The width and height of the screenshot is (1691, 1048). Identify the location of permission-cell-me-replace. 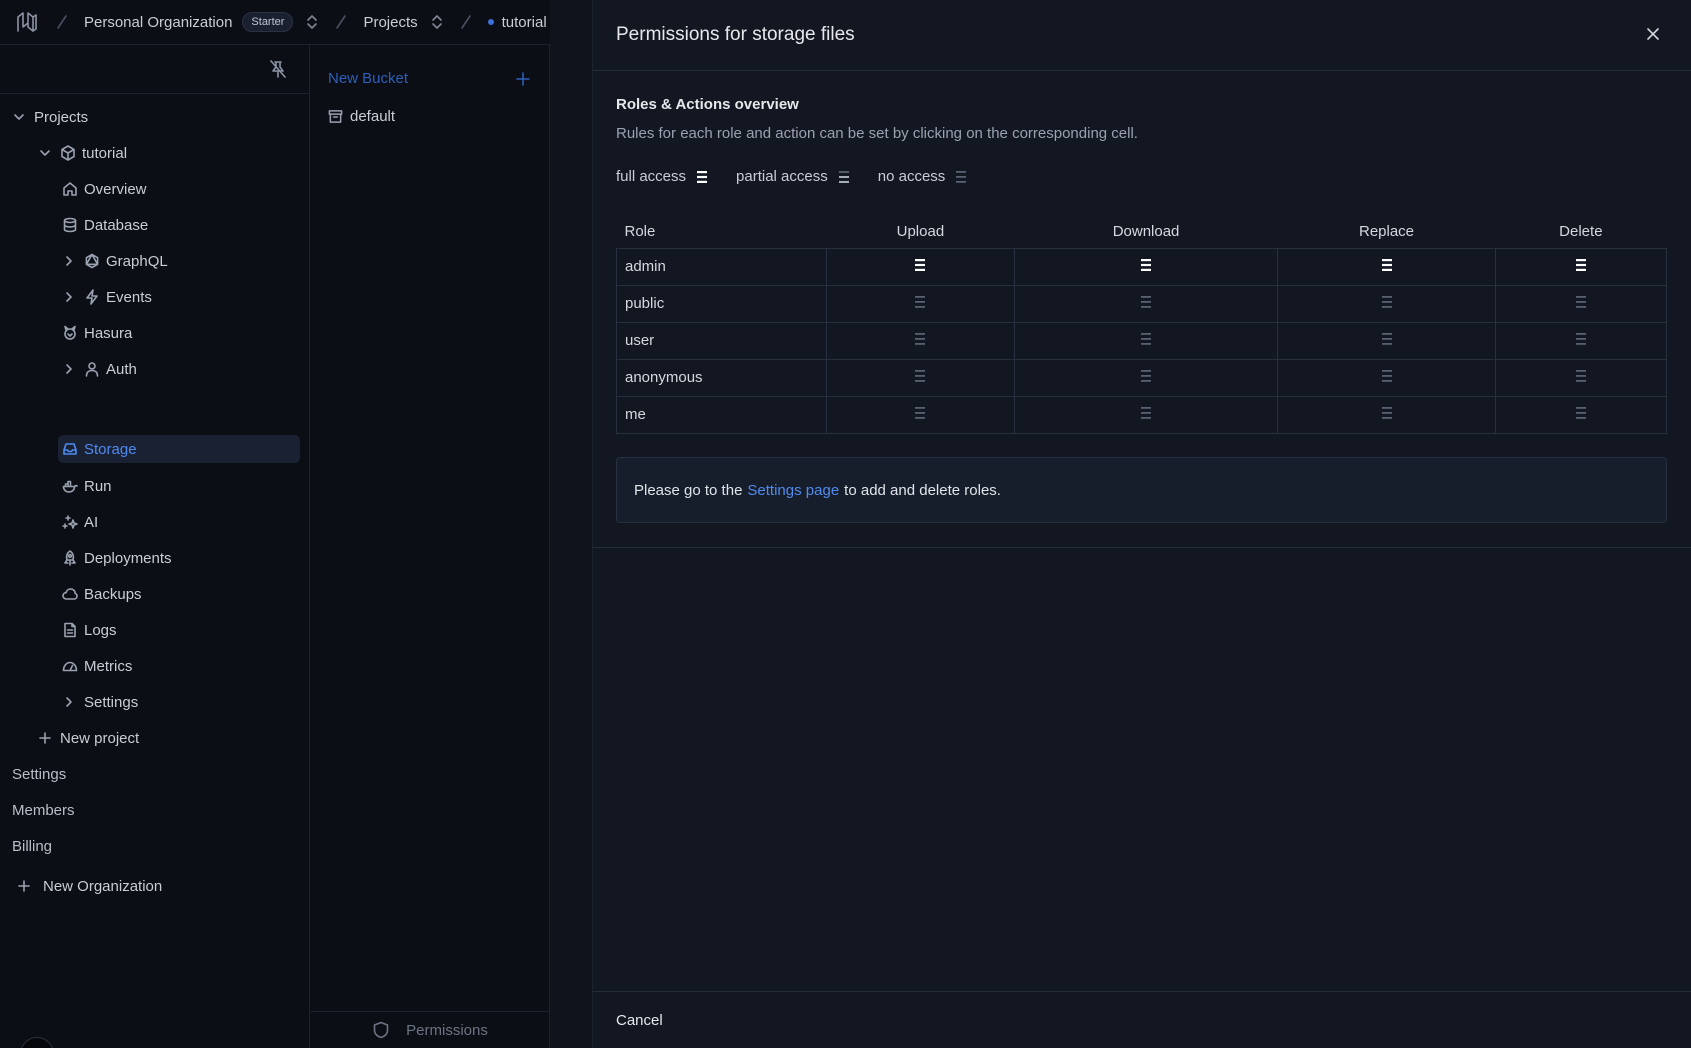
(1386, 414).